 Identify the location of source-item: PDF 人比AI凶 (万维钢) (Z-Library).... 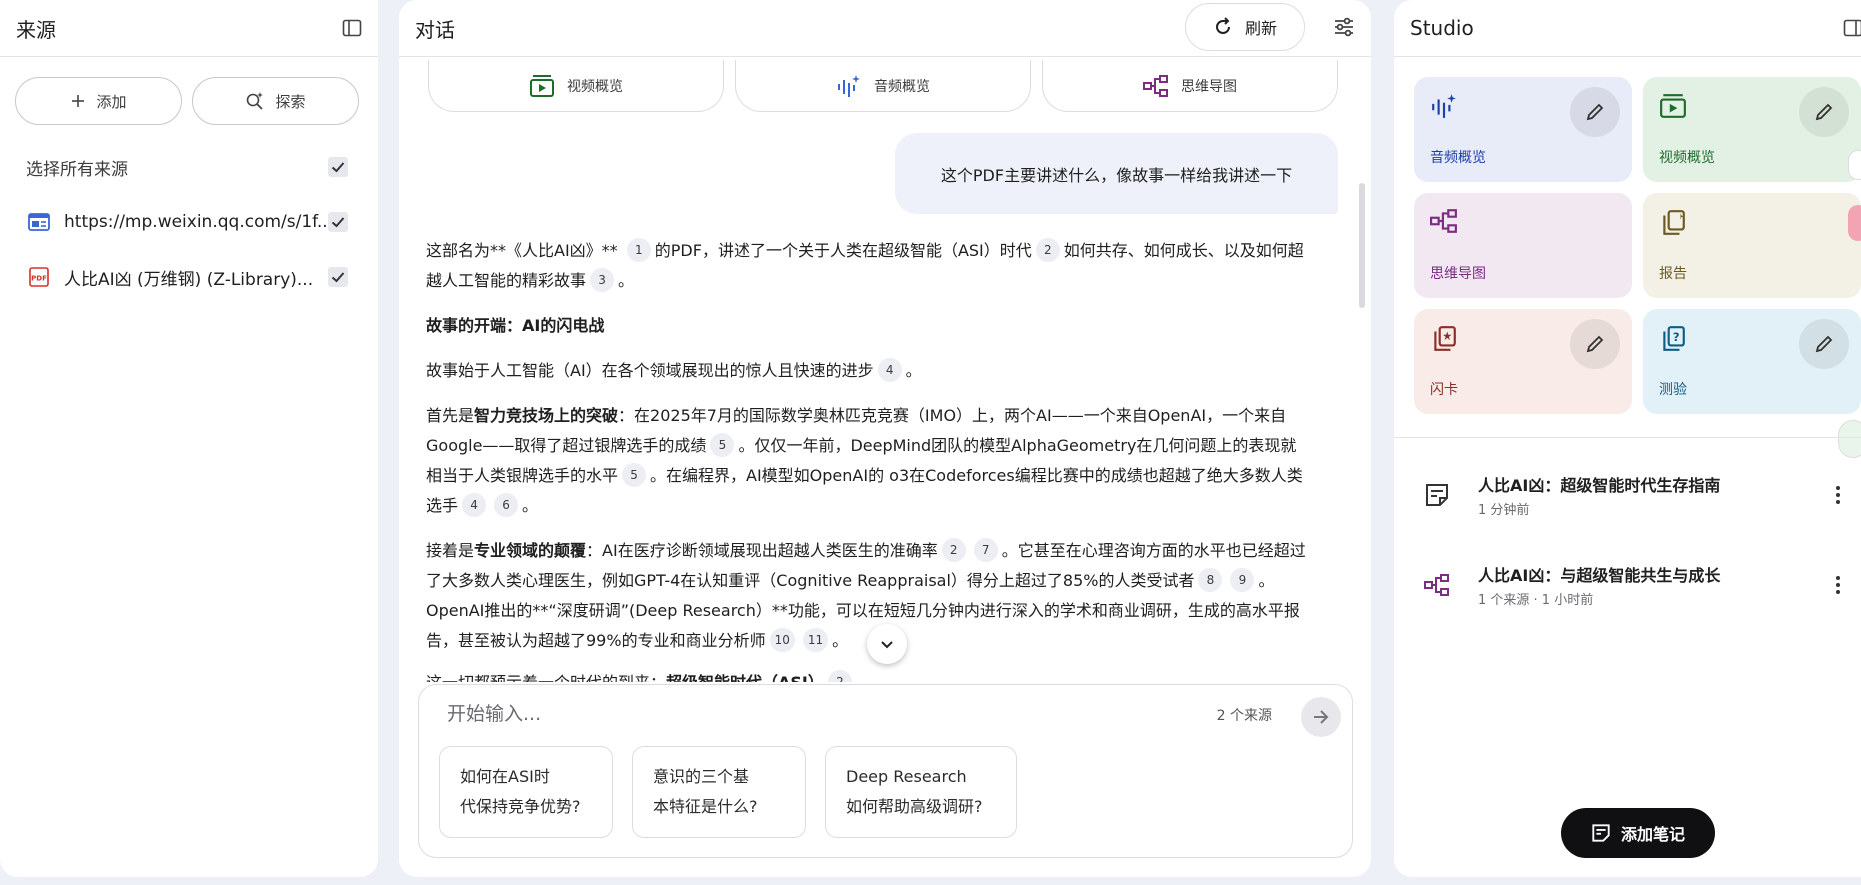
(189, 277).